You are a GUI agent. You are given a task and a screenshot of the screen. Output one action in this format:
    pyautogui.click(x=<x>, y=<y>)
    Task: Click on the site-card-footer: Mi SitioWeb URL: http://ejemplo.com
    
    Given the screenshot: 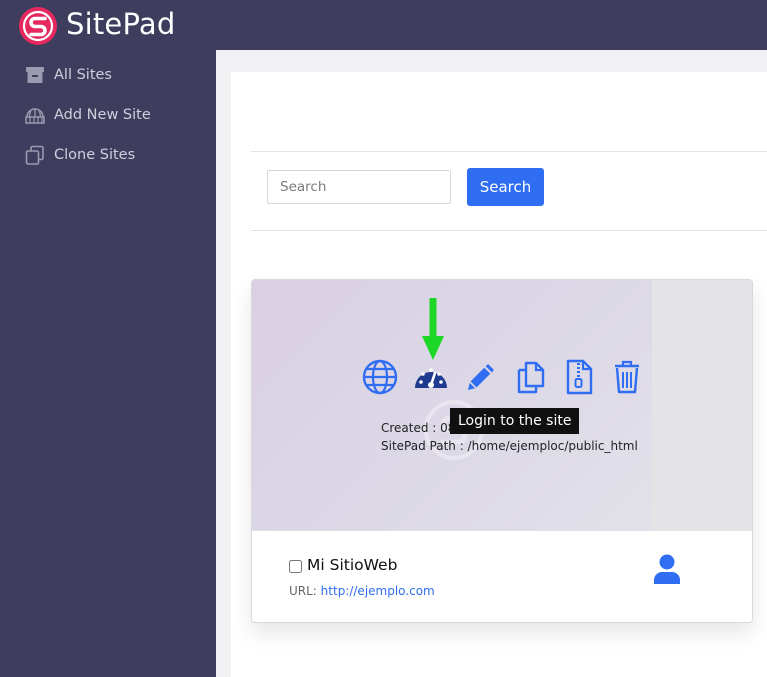 What is the action you would take?
    pyautogui.click(x=502, y=576)
    